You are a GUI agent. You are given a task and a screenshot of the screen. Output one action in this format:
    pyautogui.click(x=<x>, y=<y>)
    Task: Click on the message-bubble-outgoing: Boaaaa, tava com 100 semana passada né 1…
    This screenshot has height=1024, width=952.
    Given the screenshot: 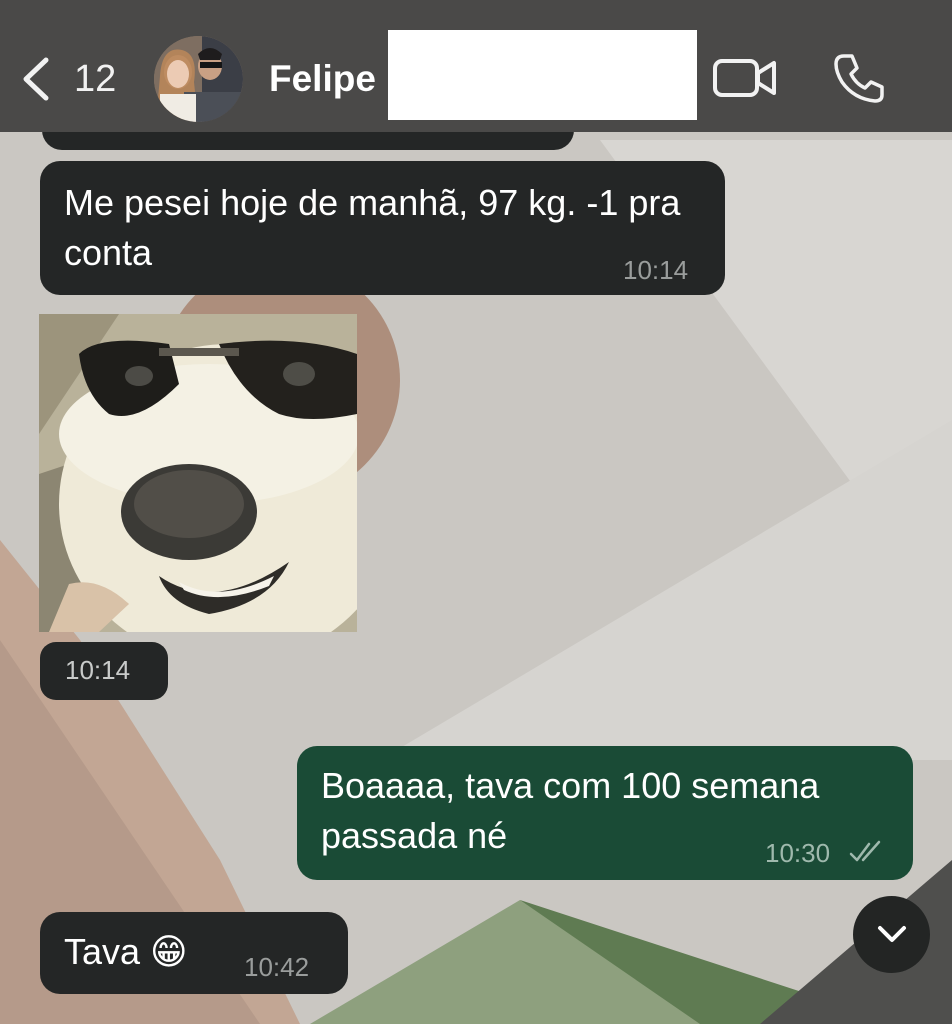 What is the action you would take?
    pyautogui.click(x=605, y=813)
    